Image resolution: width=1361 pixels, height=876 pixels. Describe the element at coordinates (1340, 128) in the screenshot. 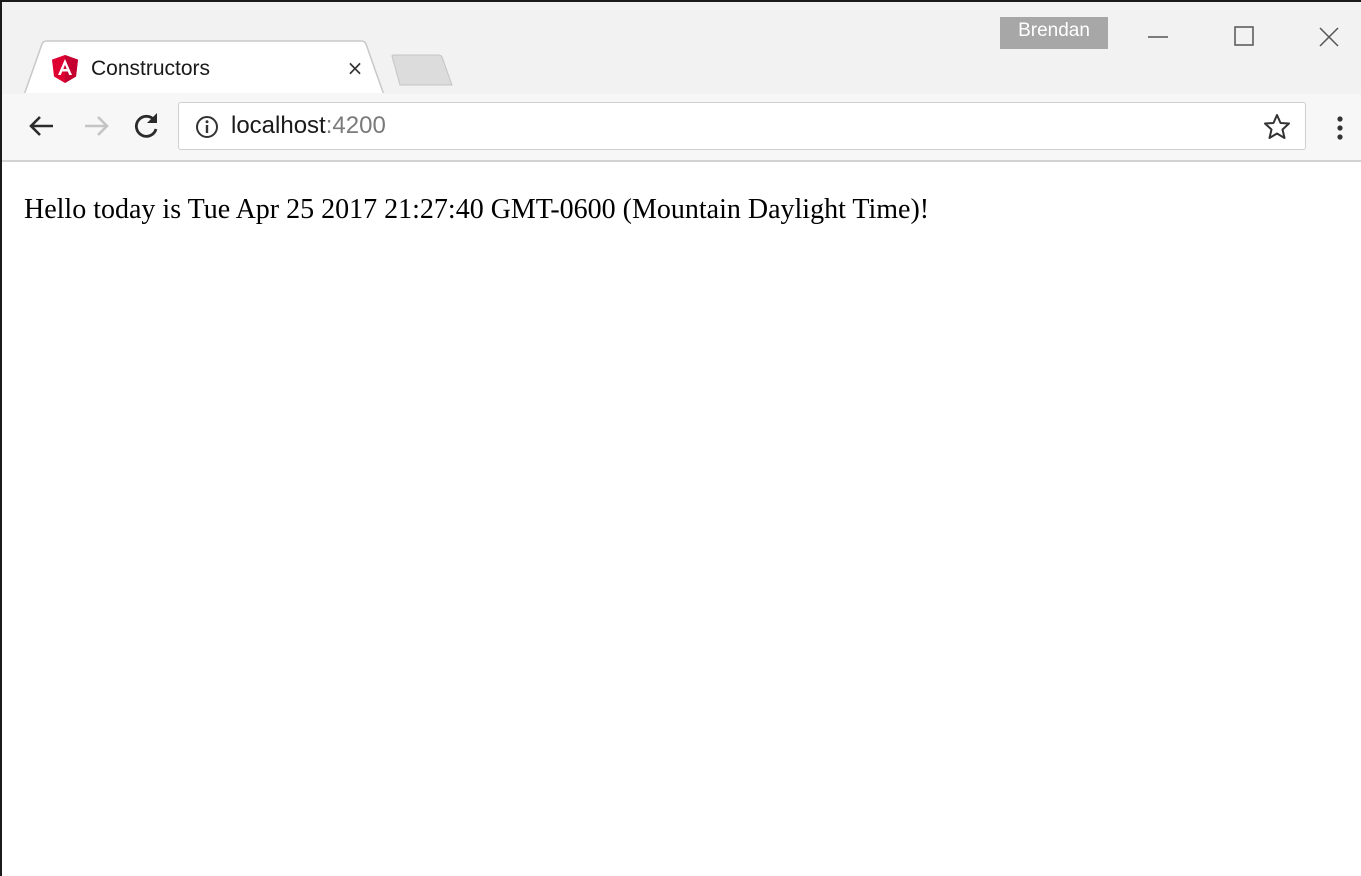

I see `kebab-menu-icon` at that location.